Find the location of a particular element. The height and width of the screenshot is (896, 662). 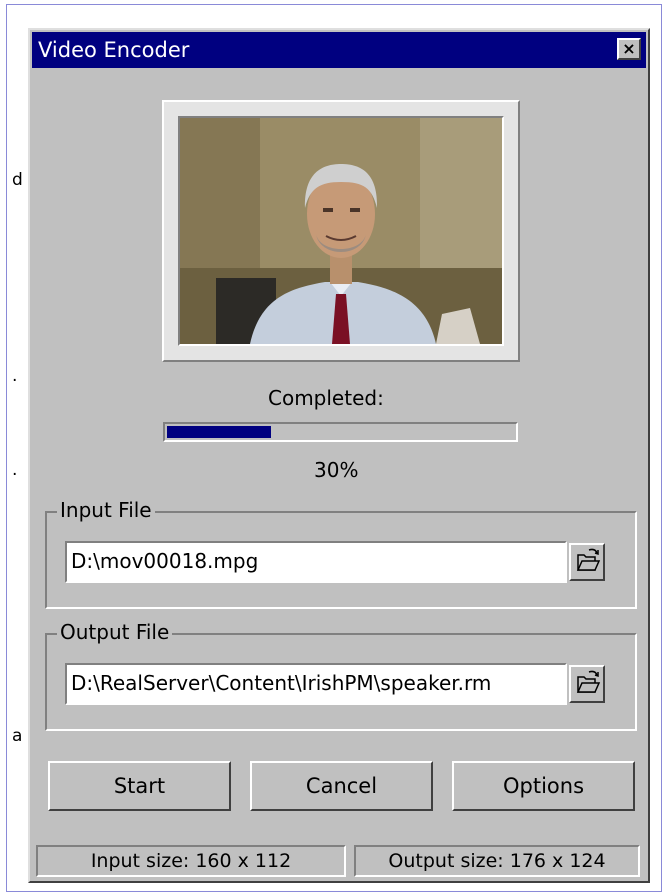

status-output-size: Output size: 176 x 124 is located at coordinates (497, 861).